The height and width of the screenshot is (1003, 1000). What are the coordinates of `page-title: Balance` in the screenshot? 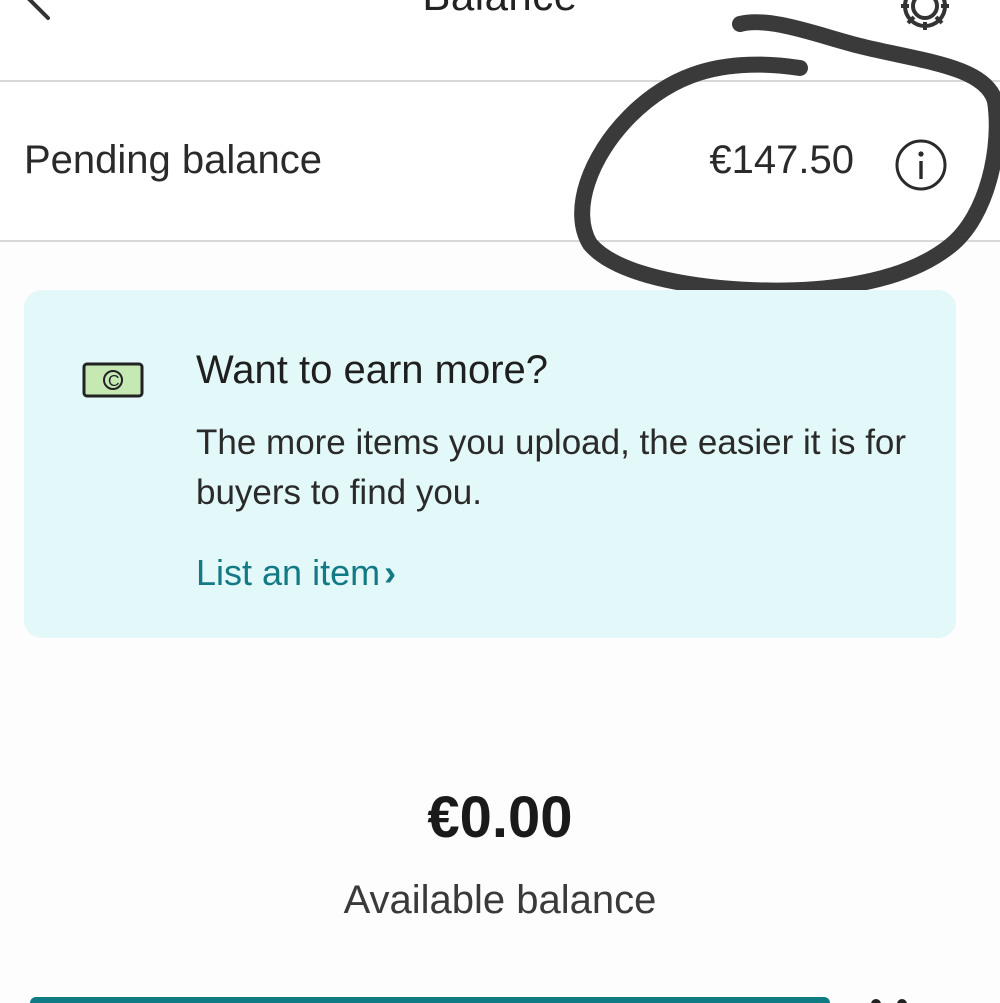 It's located at (500, 10).